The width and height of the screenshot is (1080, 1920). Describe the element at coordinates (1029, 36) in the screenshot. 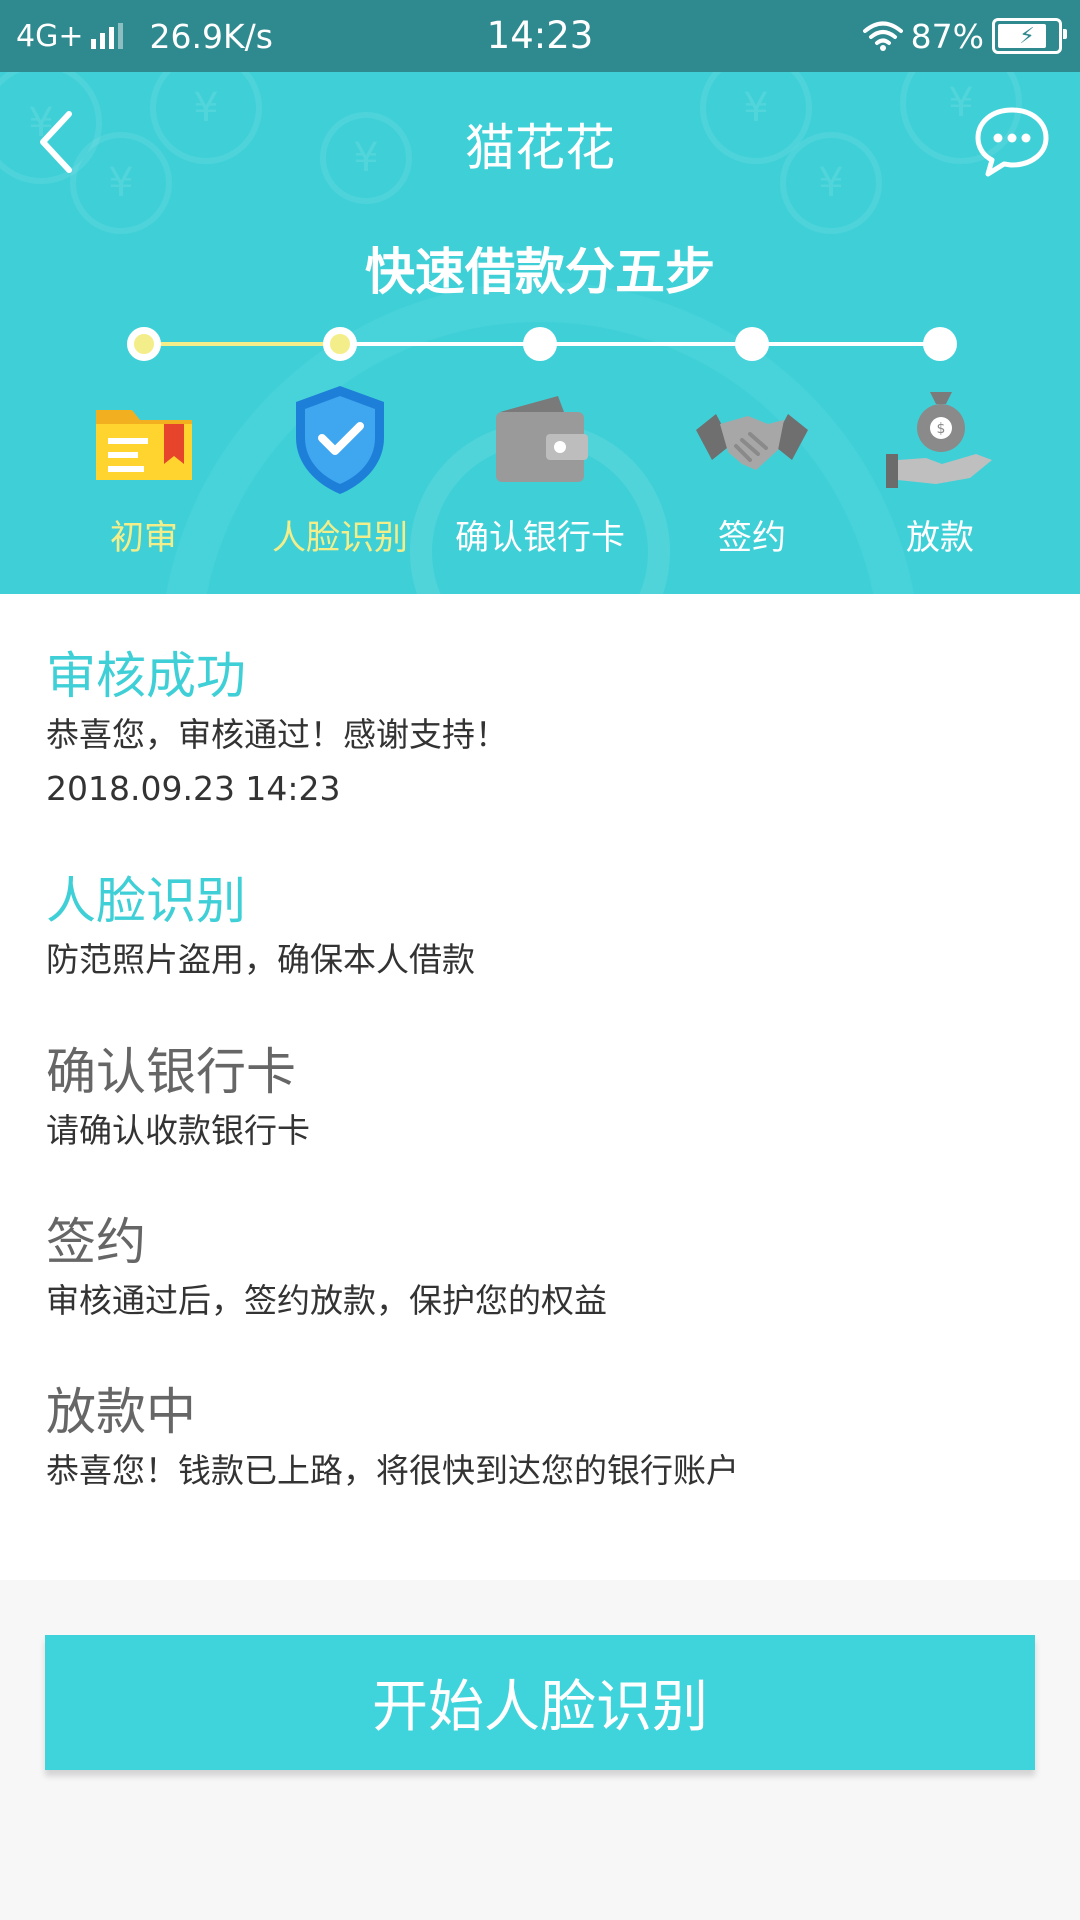

I see `battery-icon: ⚡` at that location.